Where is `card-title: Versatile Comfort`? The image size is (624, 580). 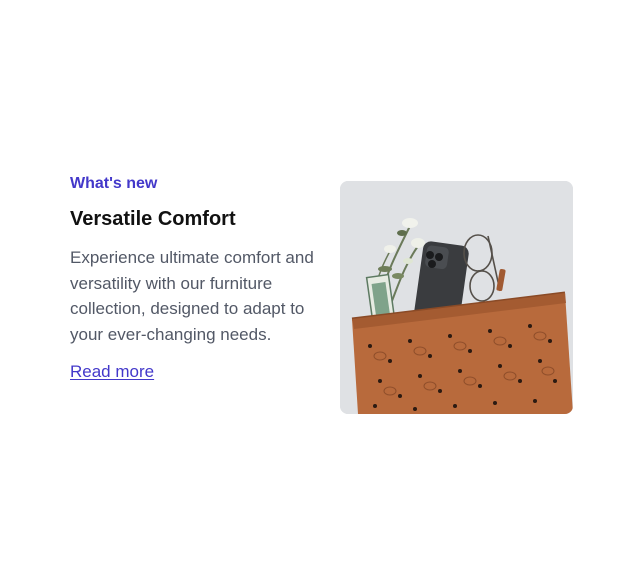 card-title: Versatile Comfort is located at coordinates (153, 219).